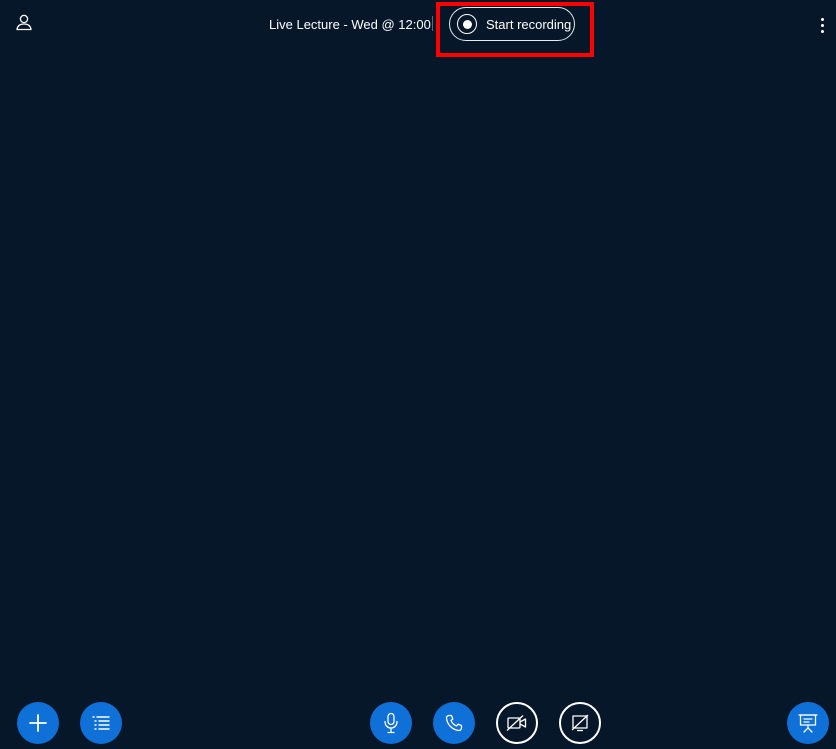  I want to click on share-webcam-button, so click(517, 723).